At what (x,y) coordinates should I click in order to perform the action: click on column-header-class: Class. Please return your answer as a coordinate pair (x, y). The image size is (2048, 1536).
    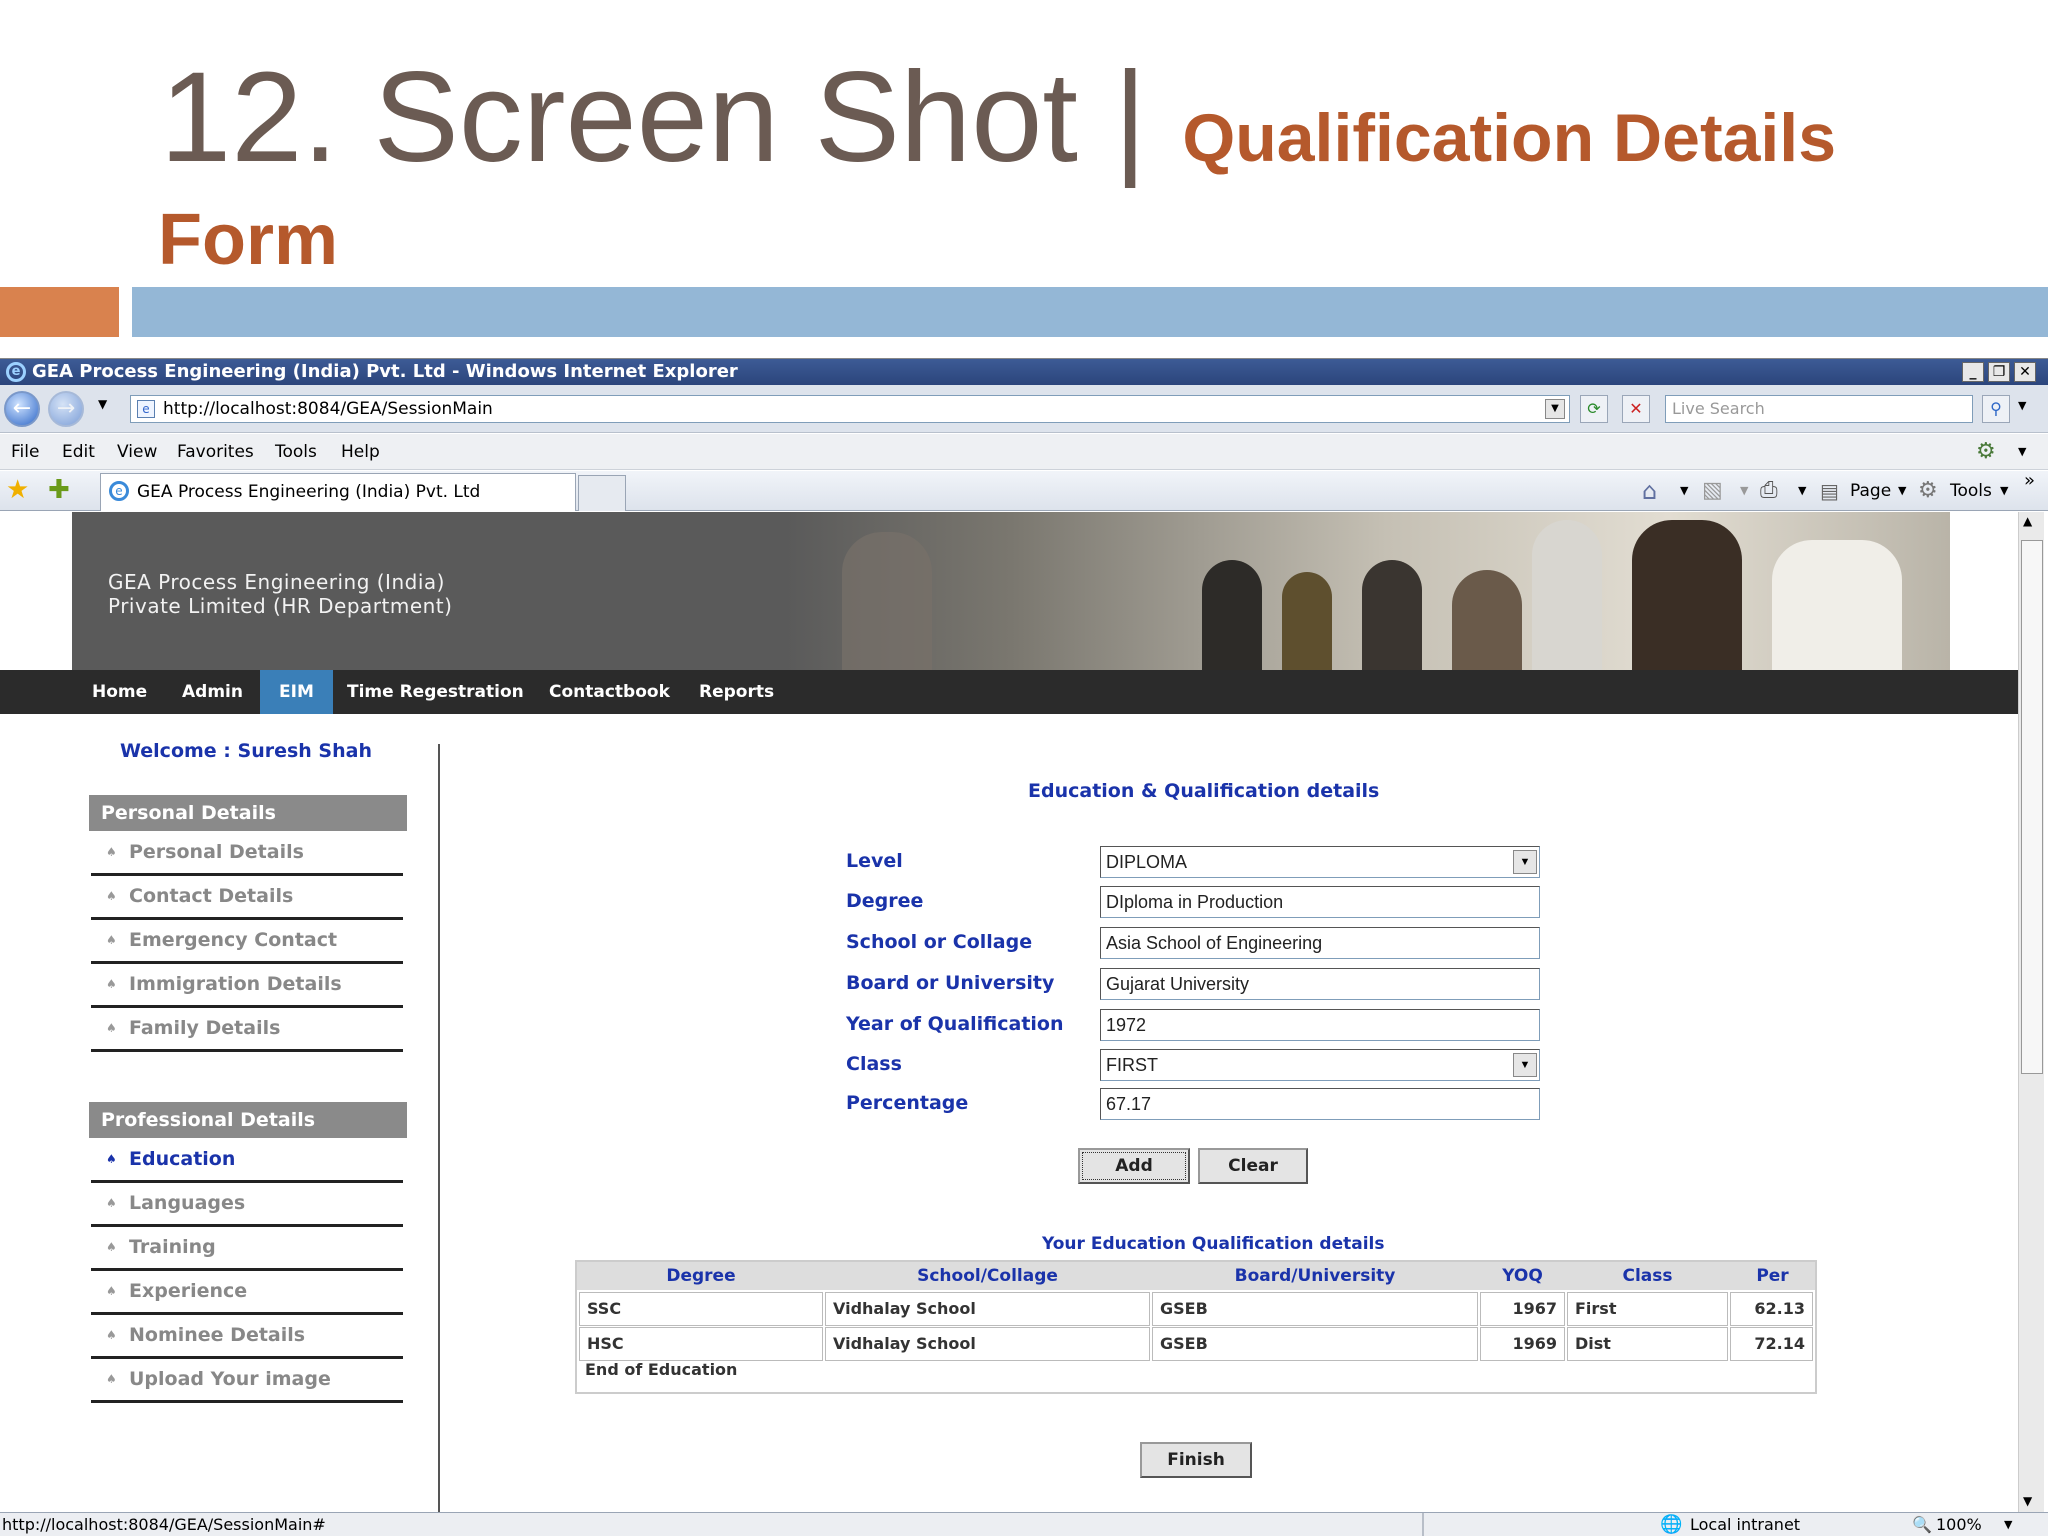
    Looking at the image, I should click on (1647, 1276).